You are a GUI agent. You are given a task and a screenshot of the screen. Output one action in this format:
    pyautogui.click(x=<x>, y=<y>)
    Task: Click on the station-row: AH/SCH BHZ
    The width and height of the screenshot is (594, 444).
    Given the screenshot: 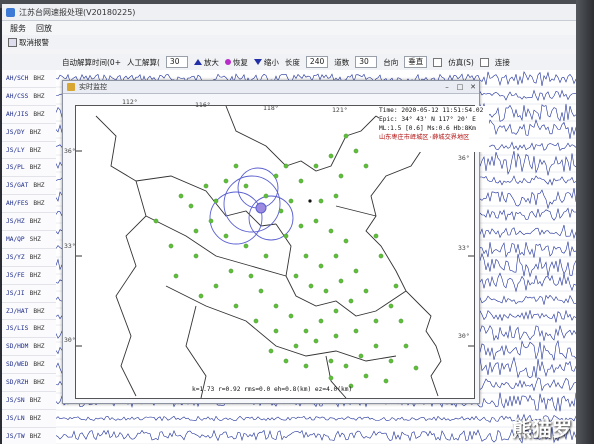 What is the action you would take?
    pyautogui.click(x=29, y=79)
    